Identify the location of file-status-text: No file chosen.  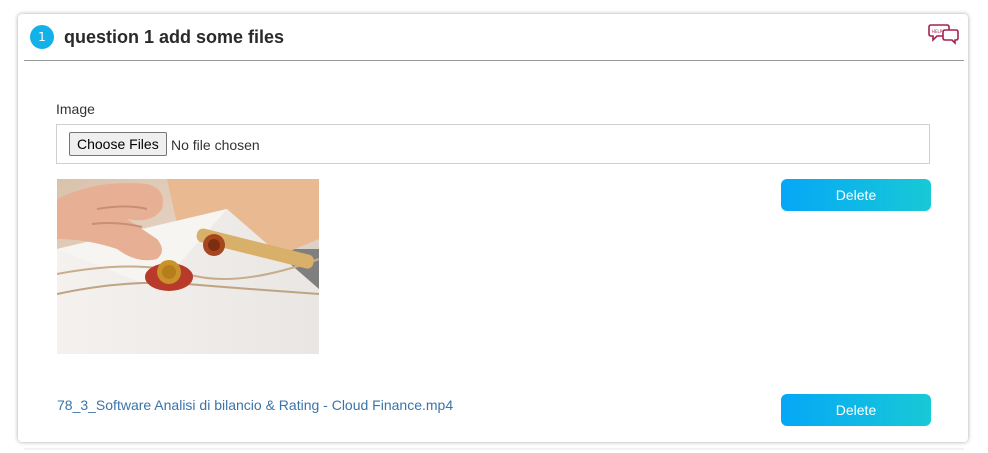
(215, 145).